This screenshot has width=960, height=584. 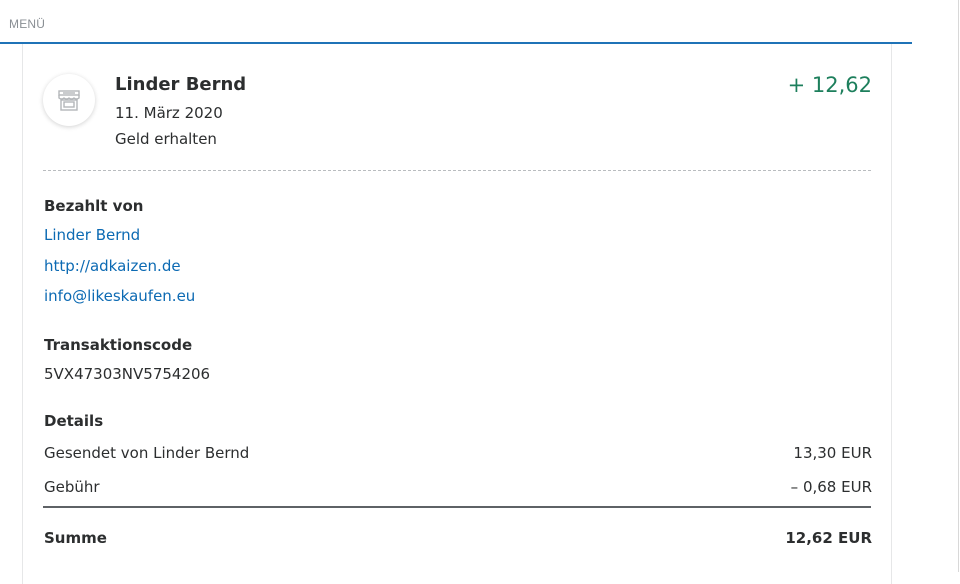 What do you see at coordinates (457, 507) in the screenshot?
I see `total-divider` at bounding box center [457, 507].